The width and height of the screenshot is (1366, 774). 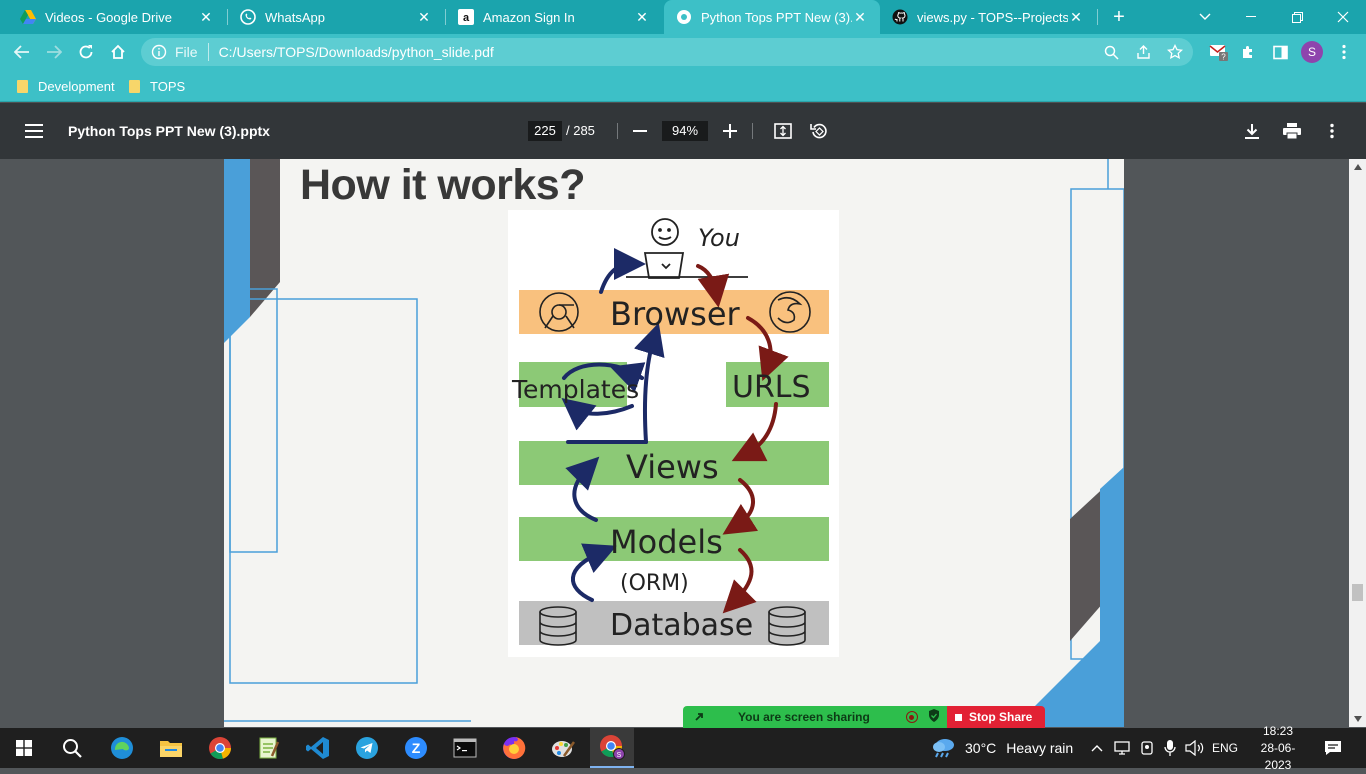 I want to click on page-total: / 285, so click(x=580, y=130).